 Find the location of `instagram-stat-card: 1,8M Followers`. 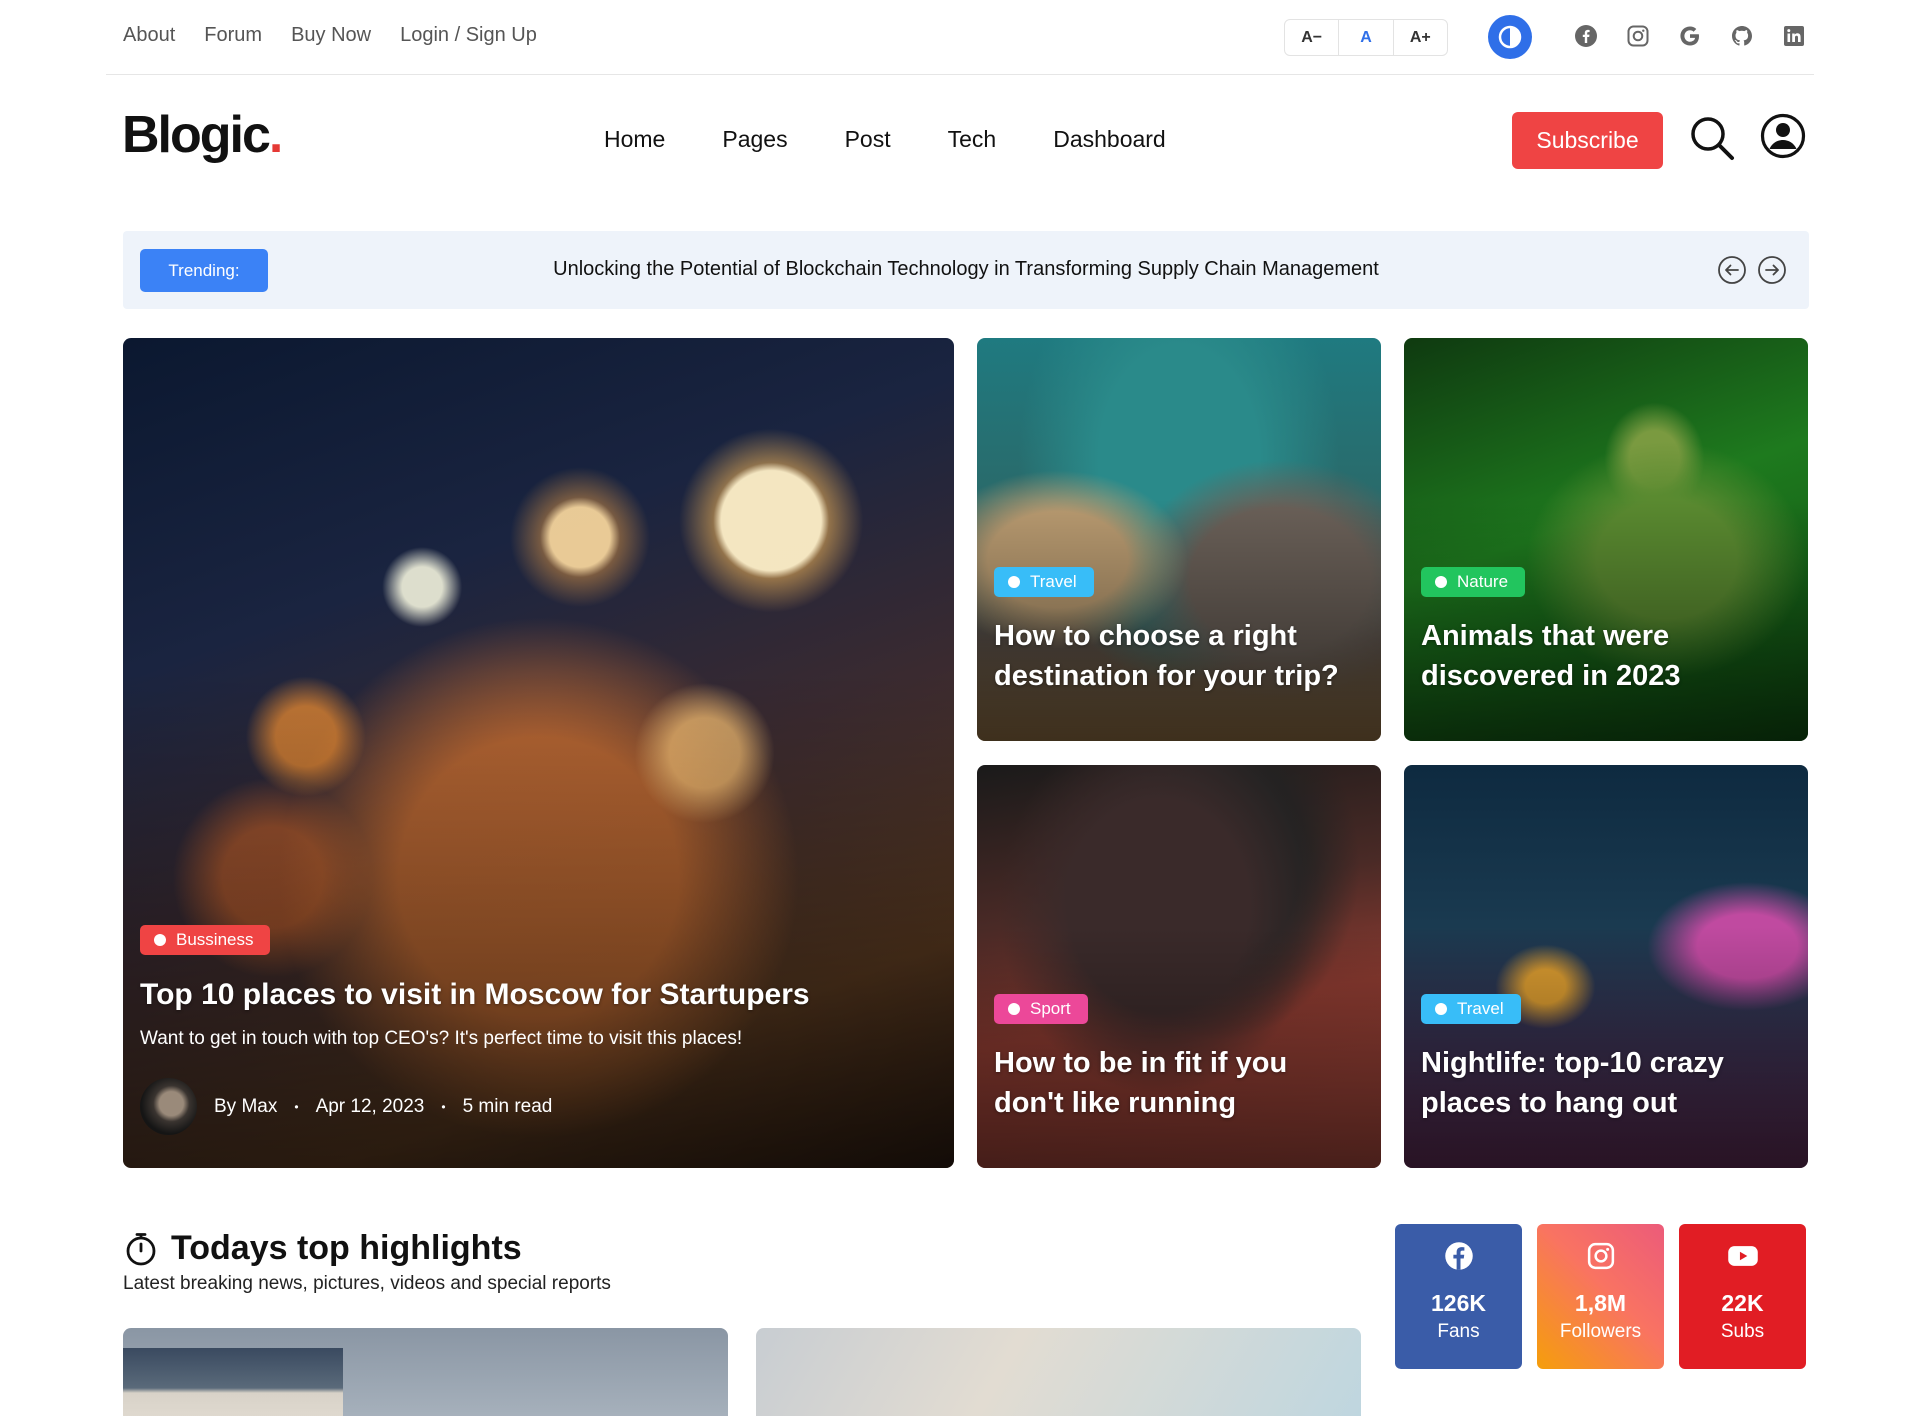

instagram-stat-card: 1,8M Followers is located at coordinates (1600, 1296).